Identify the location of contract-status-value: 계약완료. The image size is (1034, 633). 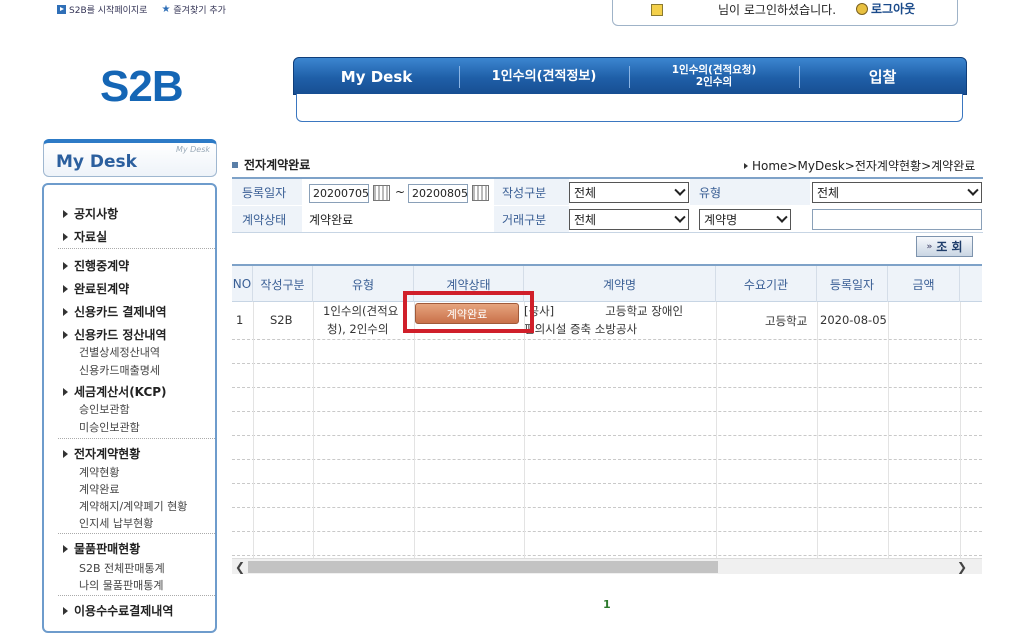
(331, 220).